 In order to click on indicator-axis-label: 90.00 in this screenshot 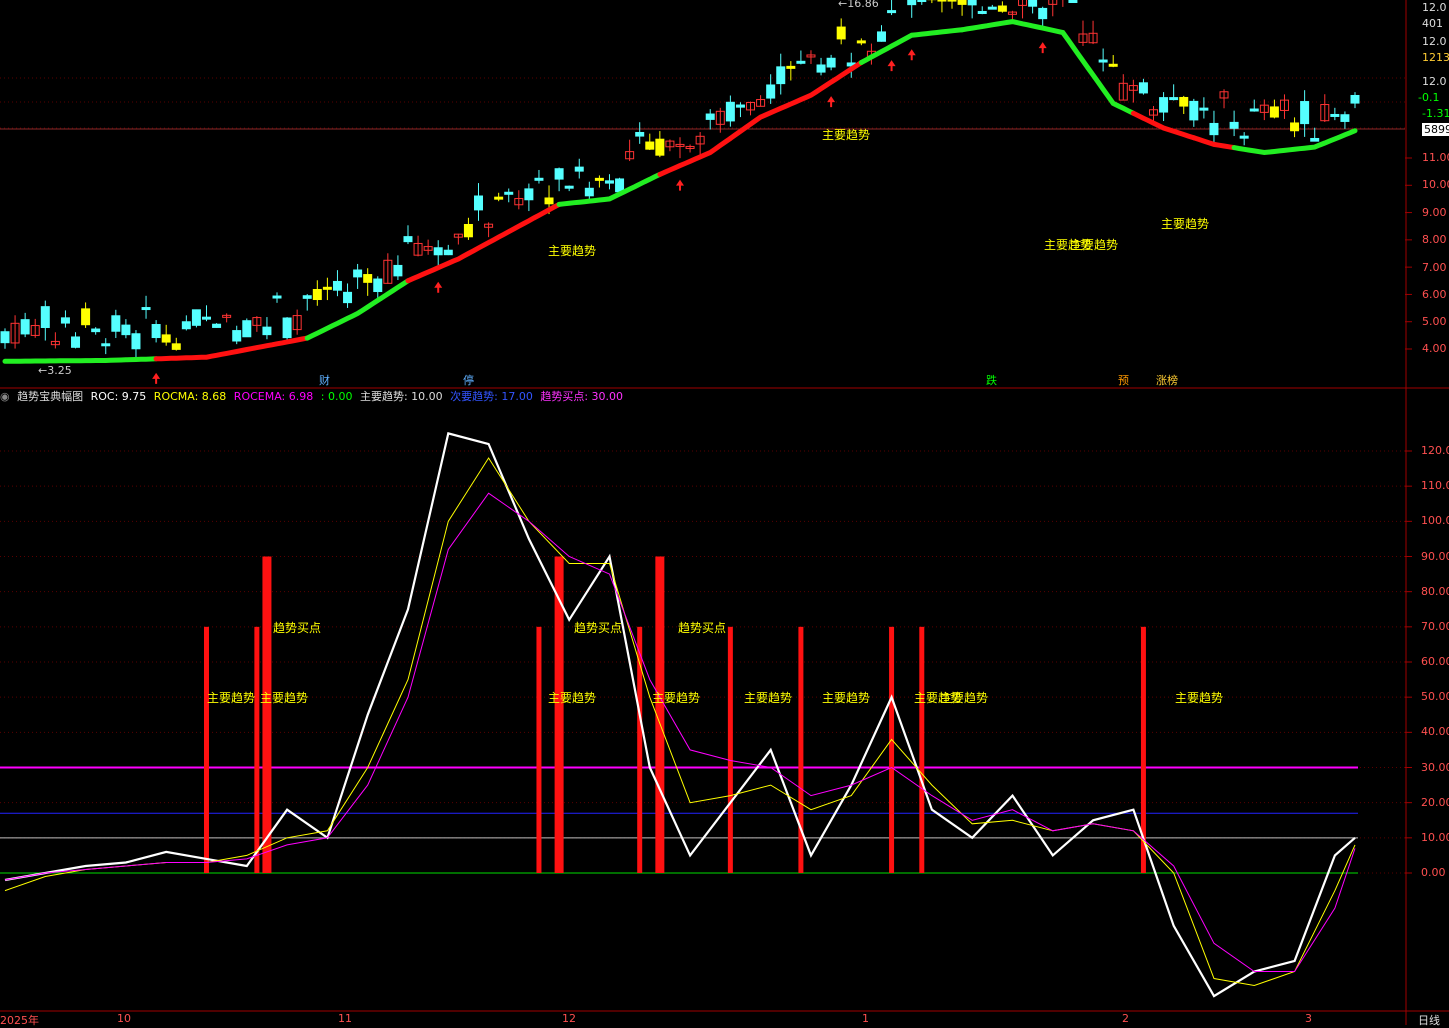, I will do `click(1435, 556)`.